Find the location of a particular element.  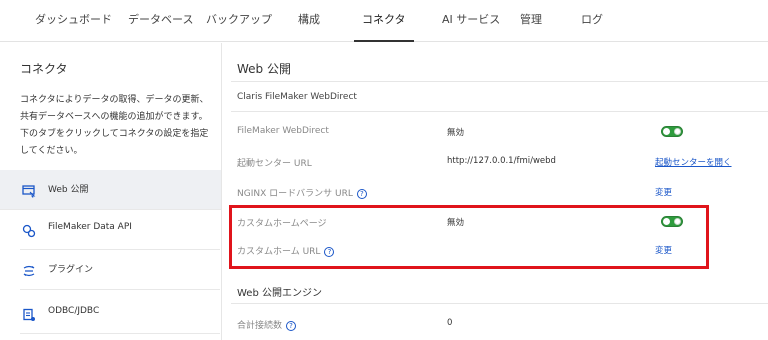

plugin-icon is located at coordinates (29, 270).